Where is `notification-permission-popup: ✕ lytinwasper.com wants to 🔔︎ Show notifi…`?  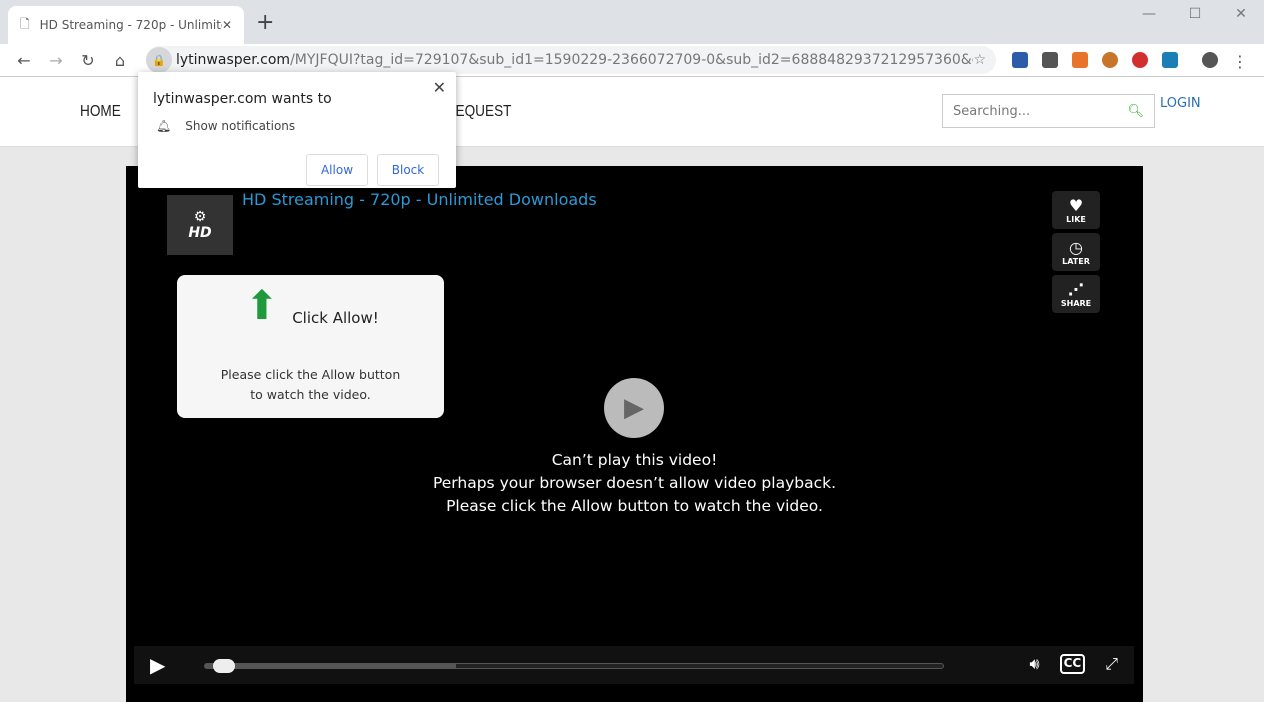 notification-permission-popup: ✕ lytinwasper.com wants to 🔔︎ Show notifi… is located at coordinates (297, 130).